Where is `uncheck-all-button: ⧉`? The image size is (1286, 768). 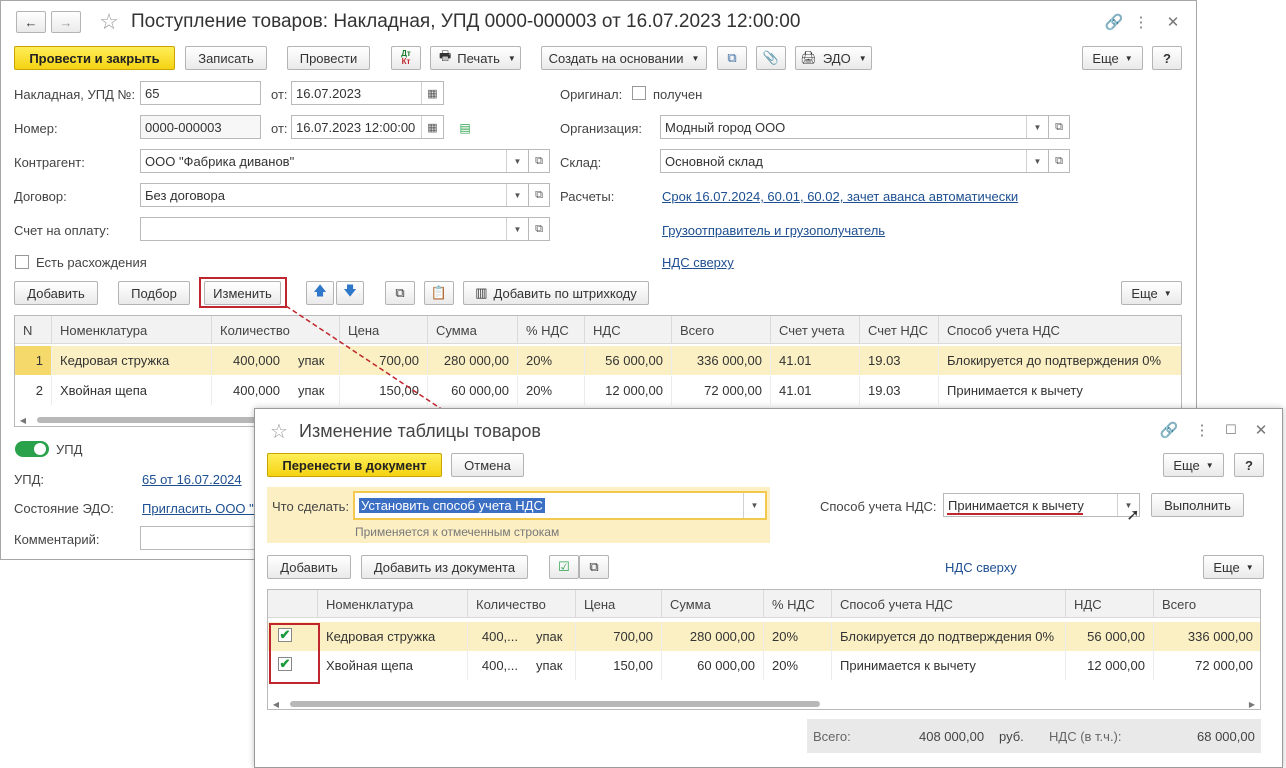
uncheck-all-button: ⧉ is located at coordinates (594, 567).